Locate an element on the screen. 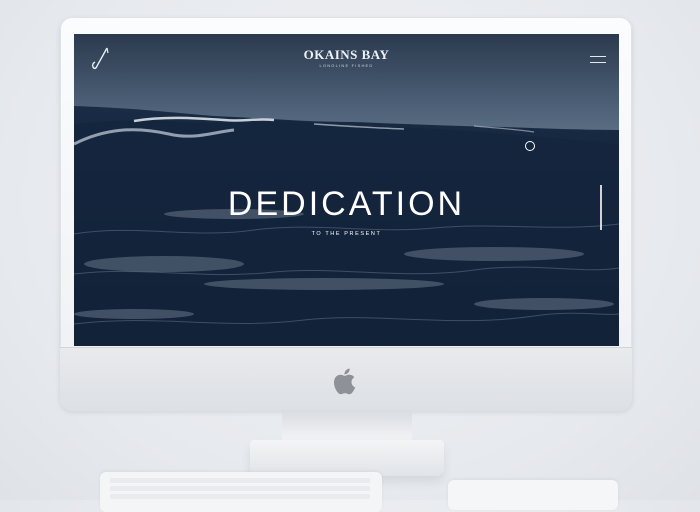 The image size is (700, 512). hamburger-menu-icon is located at coordinates (598, 60).